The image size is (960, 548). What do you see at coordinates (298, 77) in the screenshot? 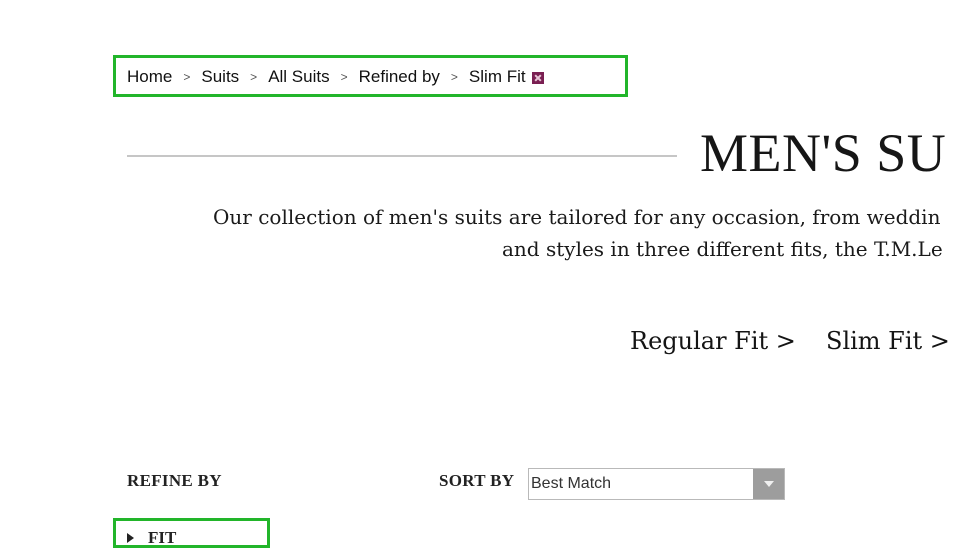
I see `breadcrumb-all-suits: All Suits` at bounding box center [298, 77].